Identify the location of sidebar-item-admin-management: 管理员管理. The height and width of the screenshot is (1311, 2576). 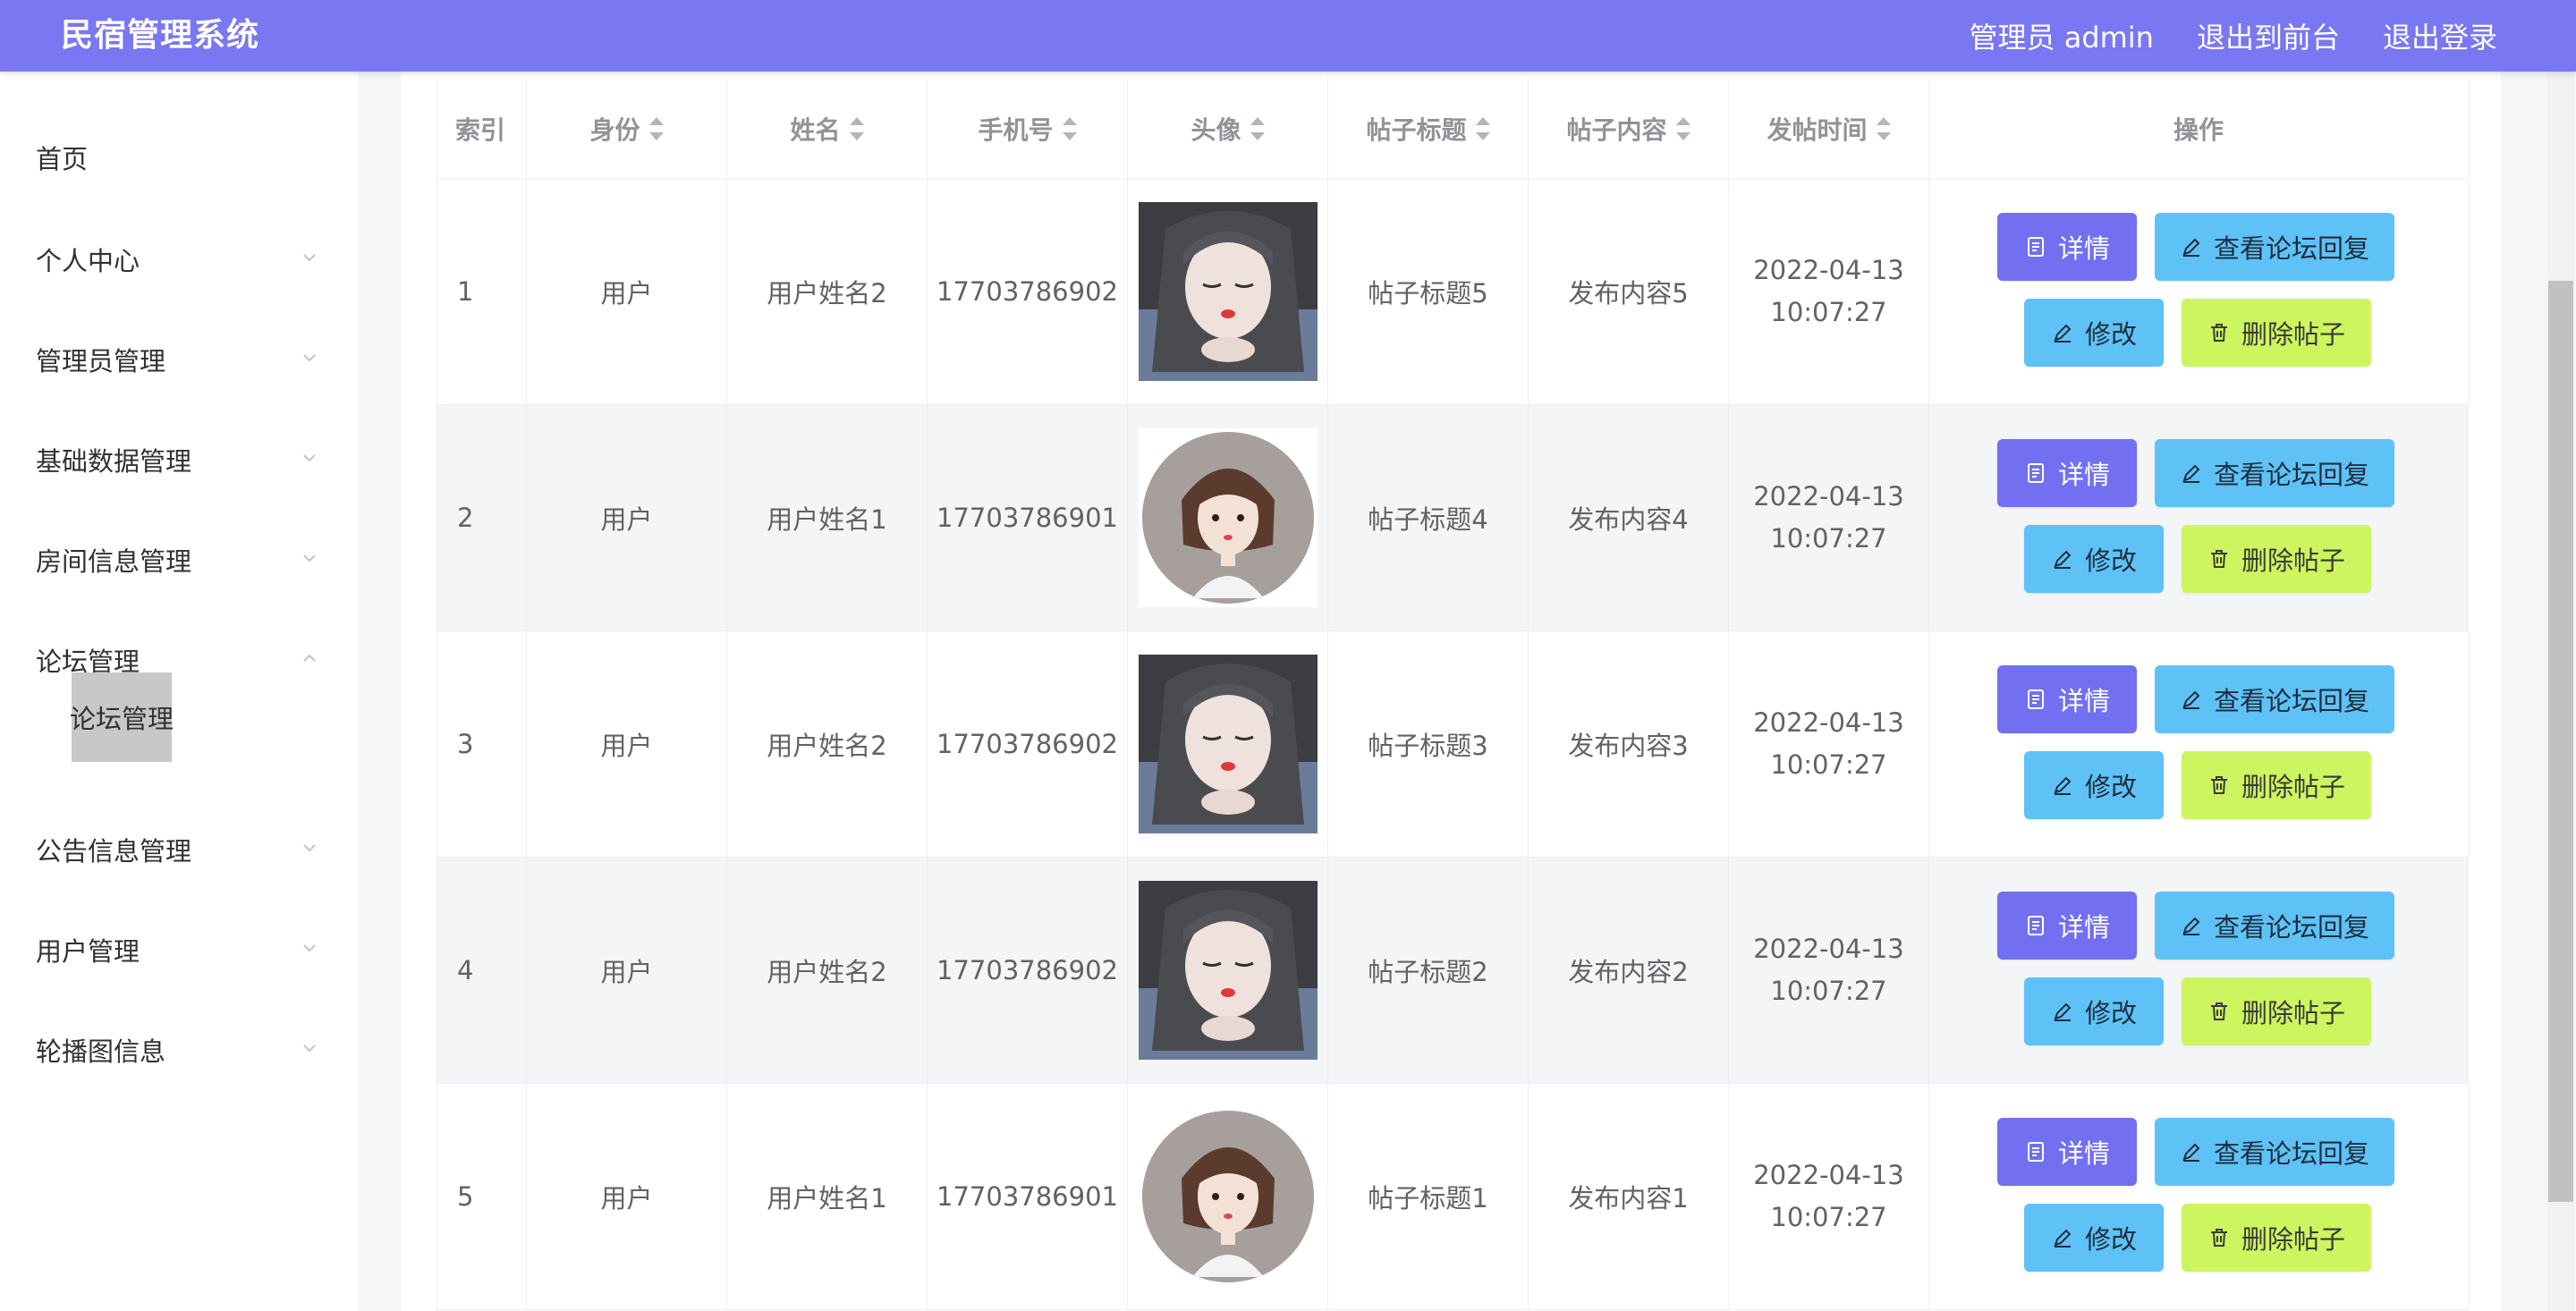
(179, 359).